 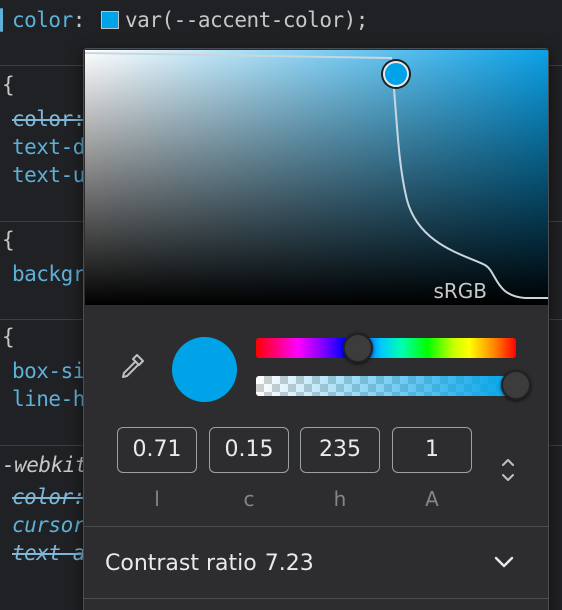 What do you see at coordinates (504, 562) in the screenshot?
I see `chevron-down-icon` at bounding box center [504, 562].